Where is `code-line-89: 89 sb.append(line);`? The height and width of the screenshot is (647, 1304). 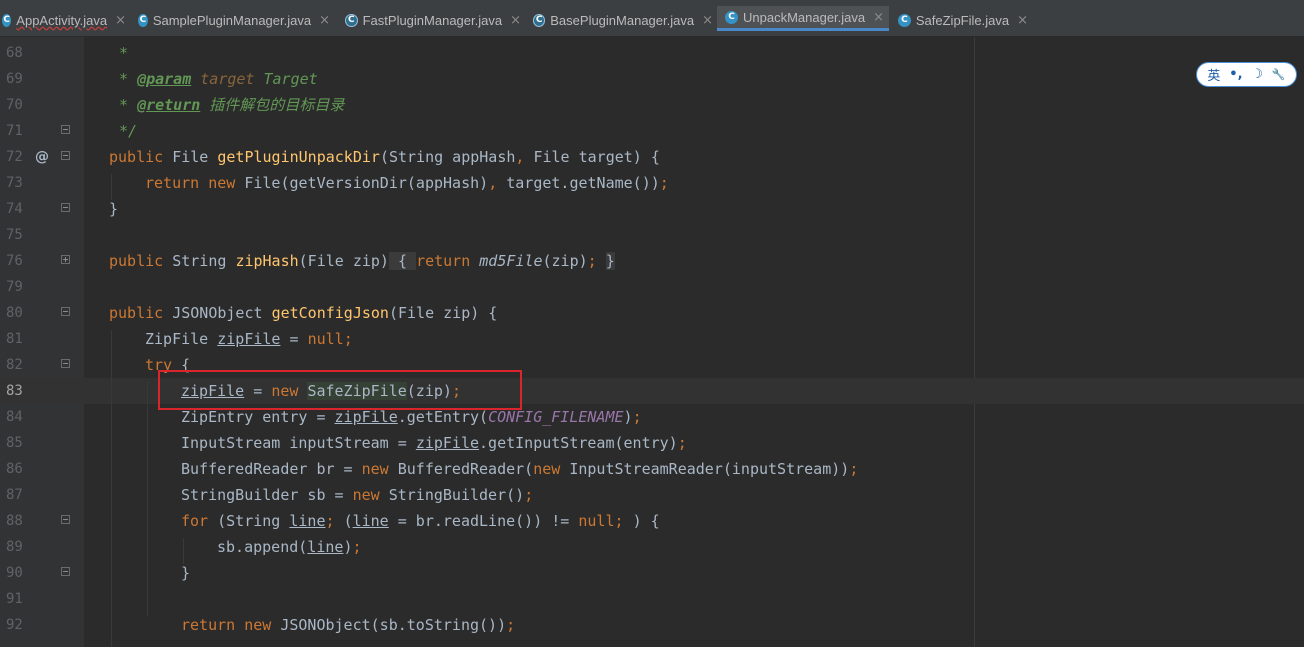 code-line-89: 89 sb.append(line); is located at coordinates (652, 547).